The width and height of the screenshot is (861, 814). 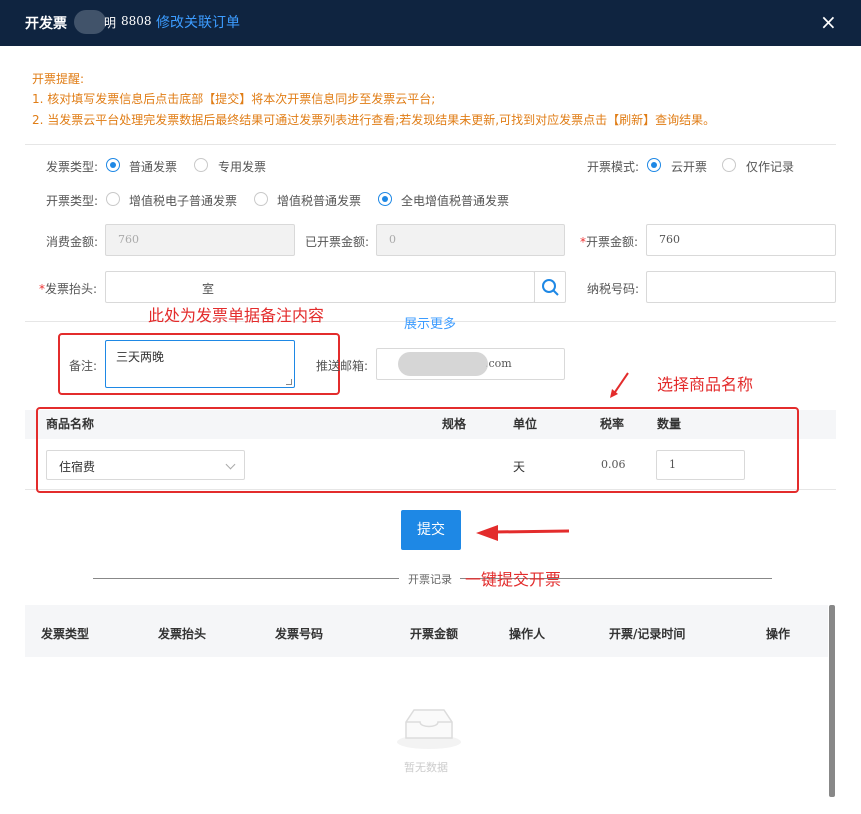 What do you see at coordinates (242, 167) in the screenshot?
I see `radio-special-invoice-label: 专用发票` at bounding box center [242, 167].